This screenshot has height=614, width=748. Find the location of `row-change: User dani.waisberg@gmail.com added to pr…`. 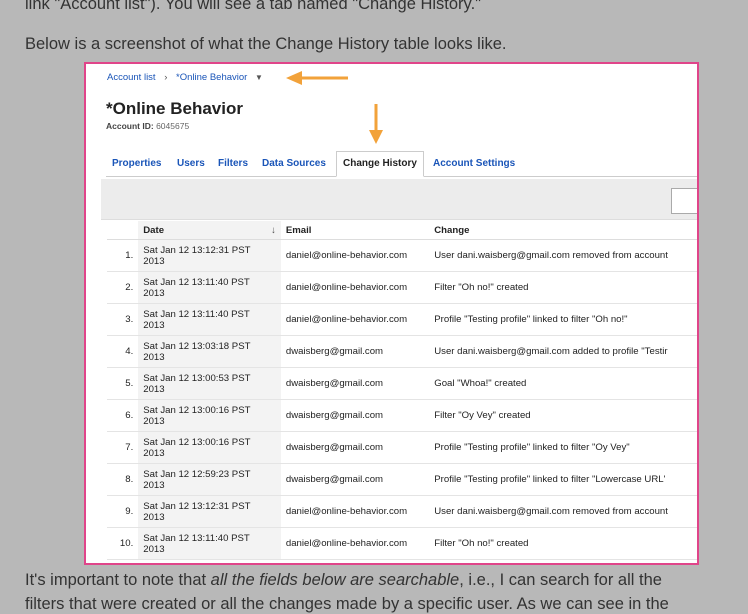

row-change: User dani.waisberg@gmail.com added to pr… is located at coordinates (563, 351).